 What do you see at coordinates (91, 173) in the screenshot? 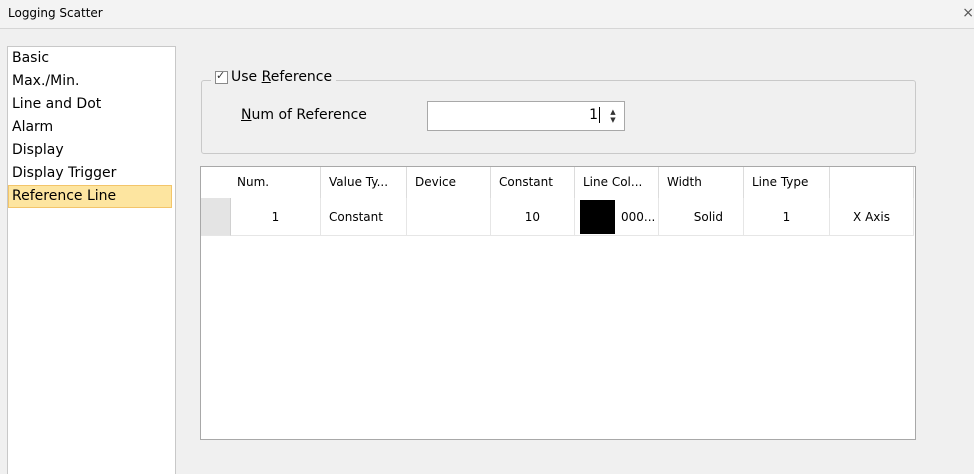
I see `sidebar-item-display-trigger: Display Trigger` at bounding box center [91, 173].